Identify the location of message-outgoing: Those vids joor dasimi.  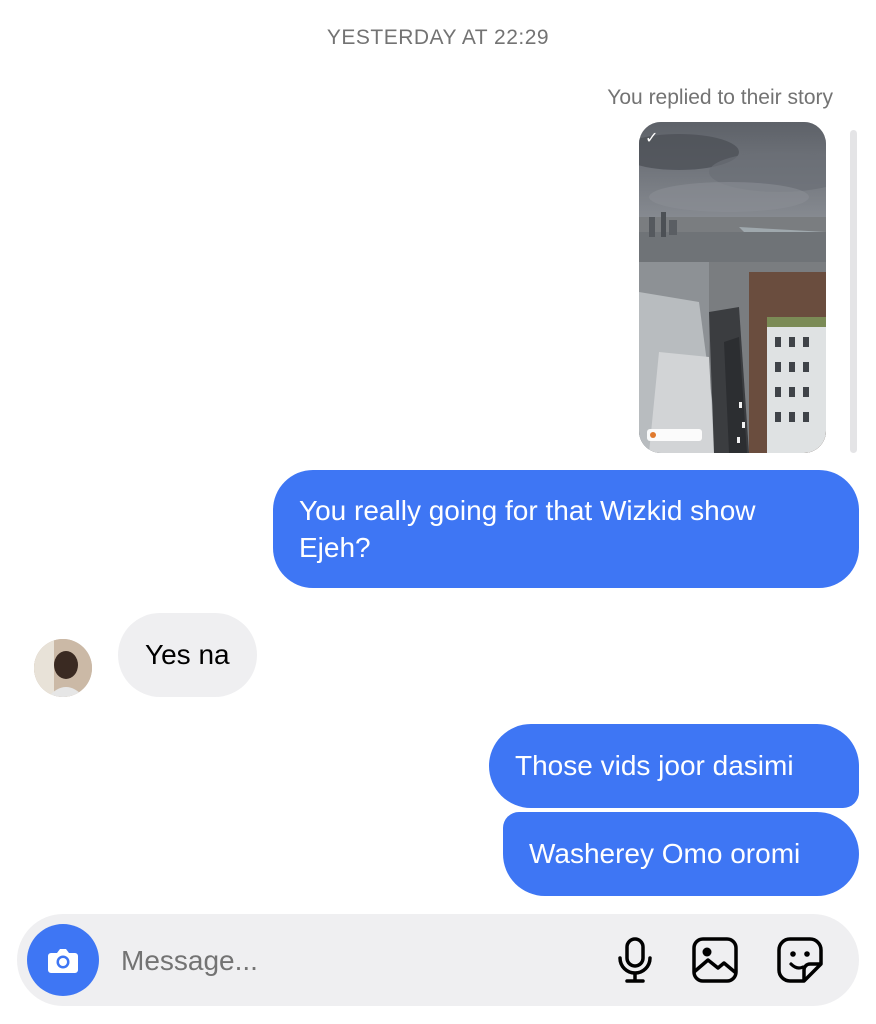
(674, 766).